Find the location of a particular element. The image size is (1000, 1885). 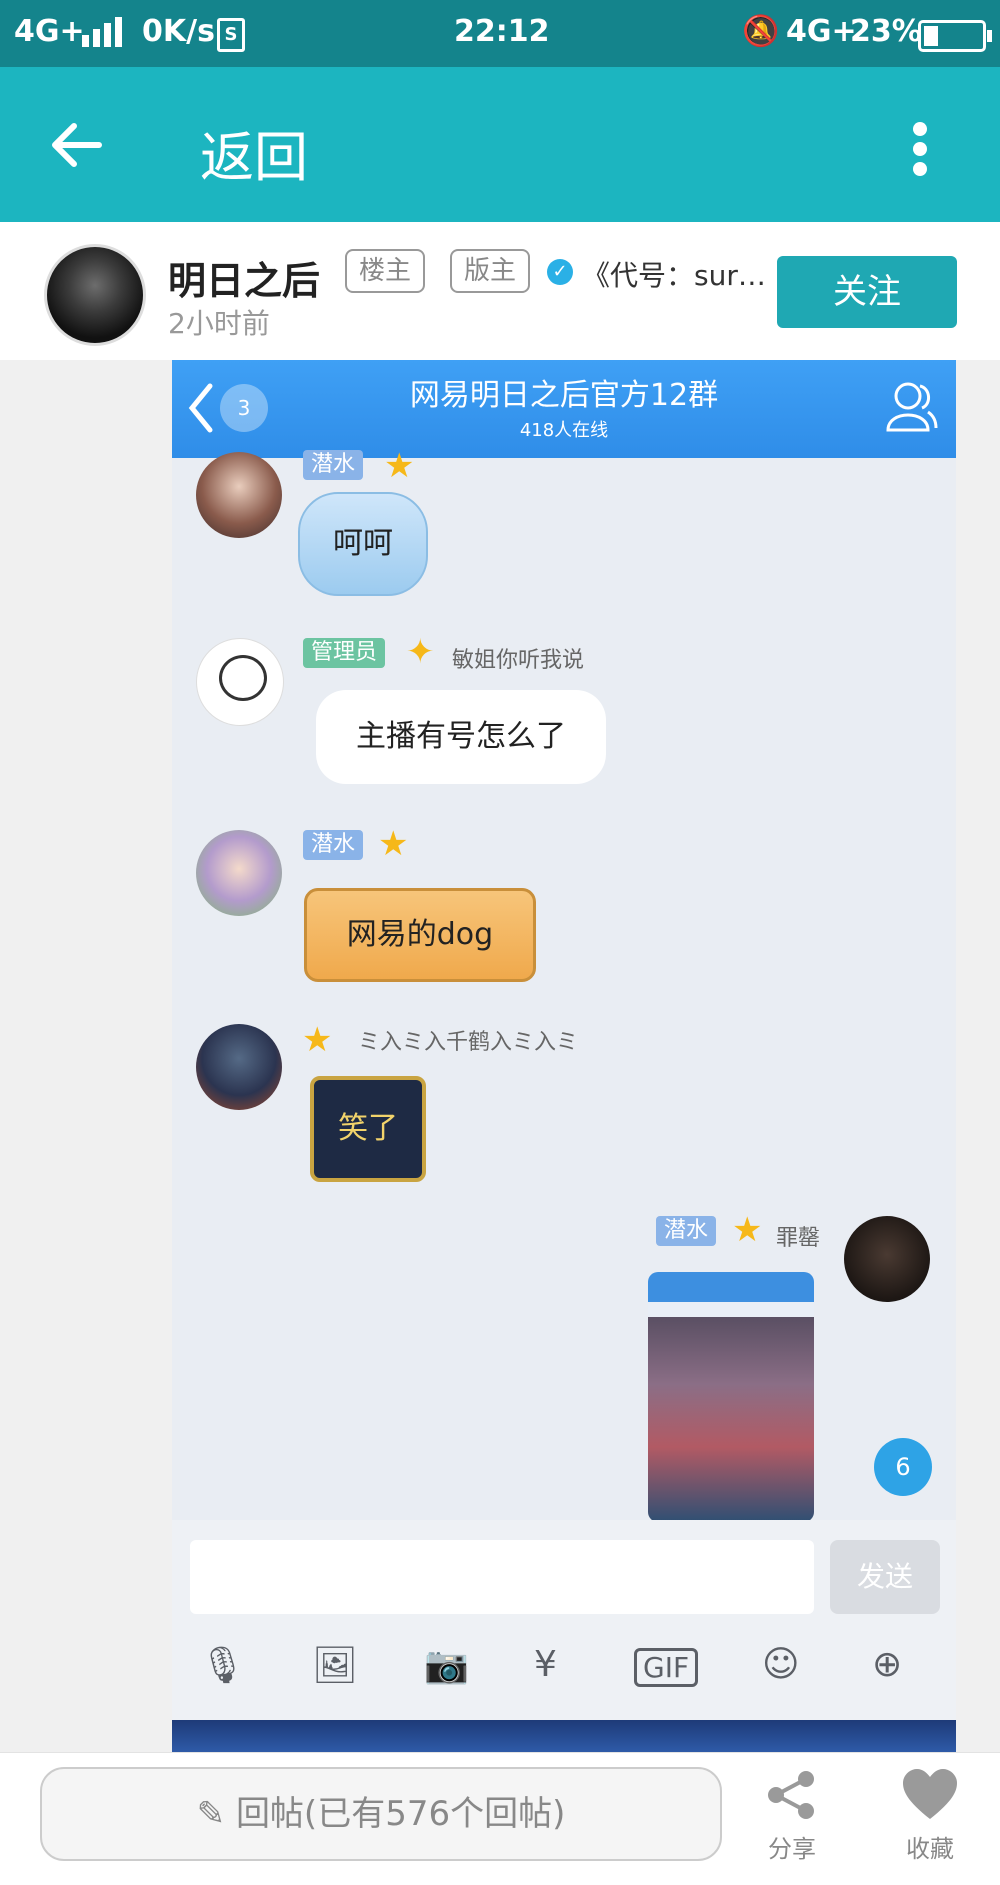

back-button-label: 返回 is located at coordinates (254, 152).